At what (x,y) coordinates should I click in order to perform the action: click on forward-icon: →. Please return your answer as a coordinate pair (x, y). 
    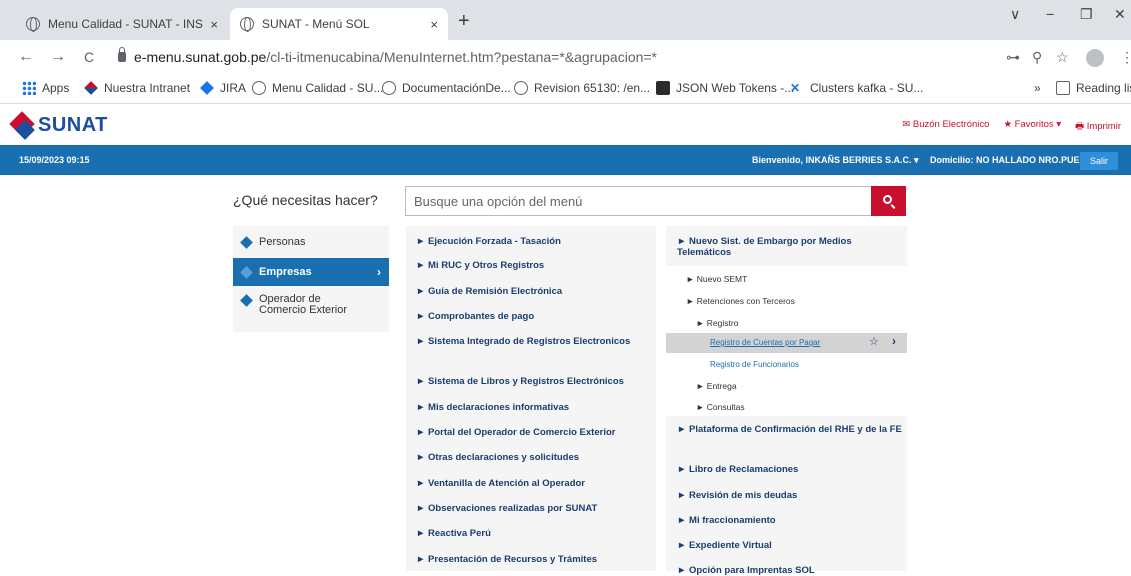
    Looking at the image, I should click on (58, 57).